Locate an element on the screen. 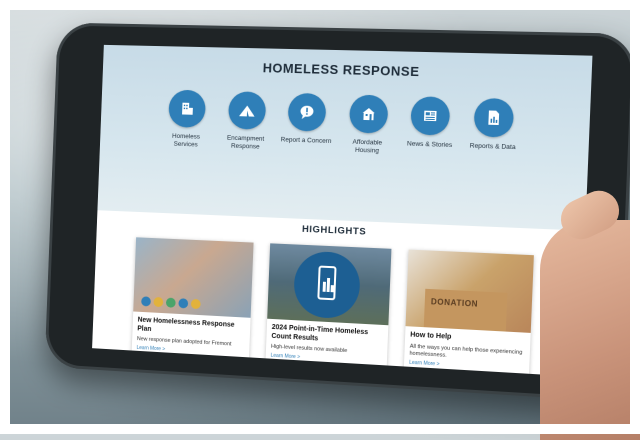 This screenshot has width=640, height=440. city-photo is located at coordinates (329, 284).